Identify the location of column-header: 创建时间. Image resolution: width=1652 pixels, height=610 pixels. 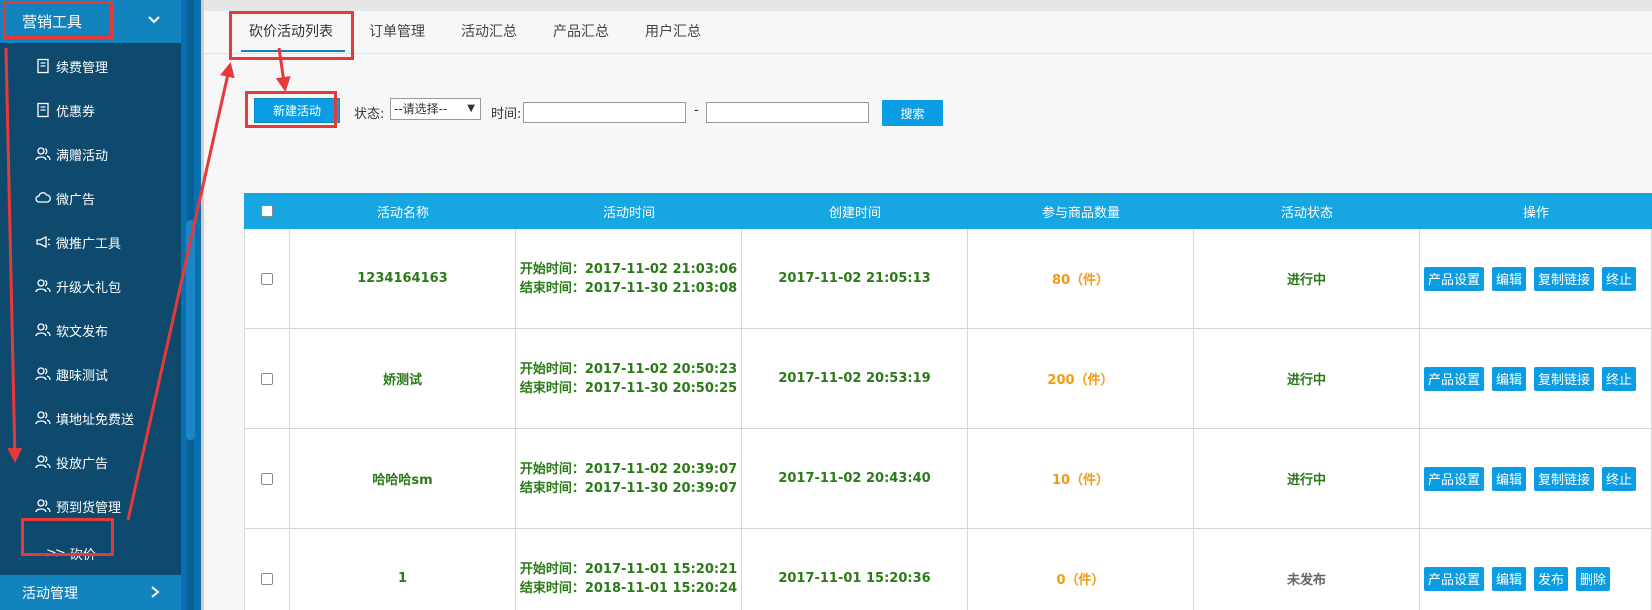
(854, 213).